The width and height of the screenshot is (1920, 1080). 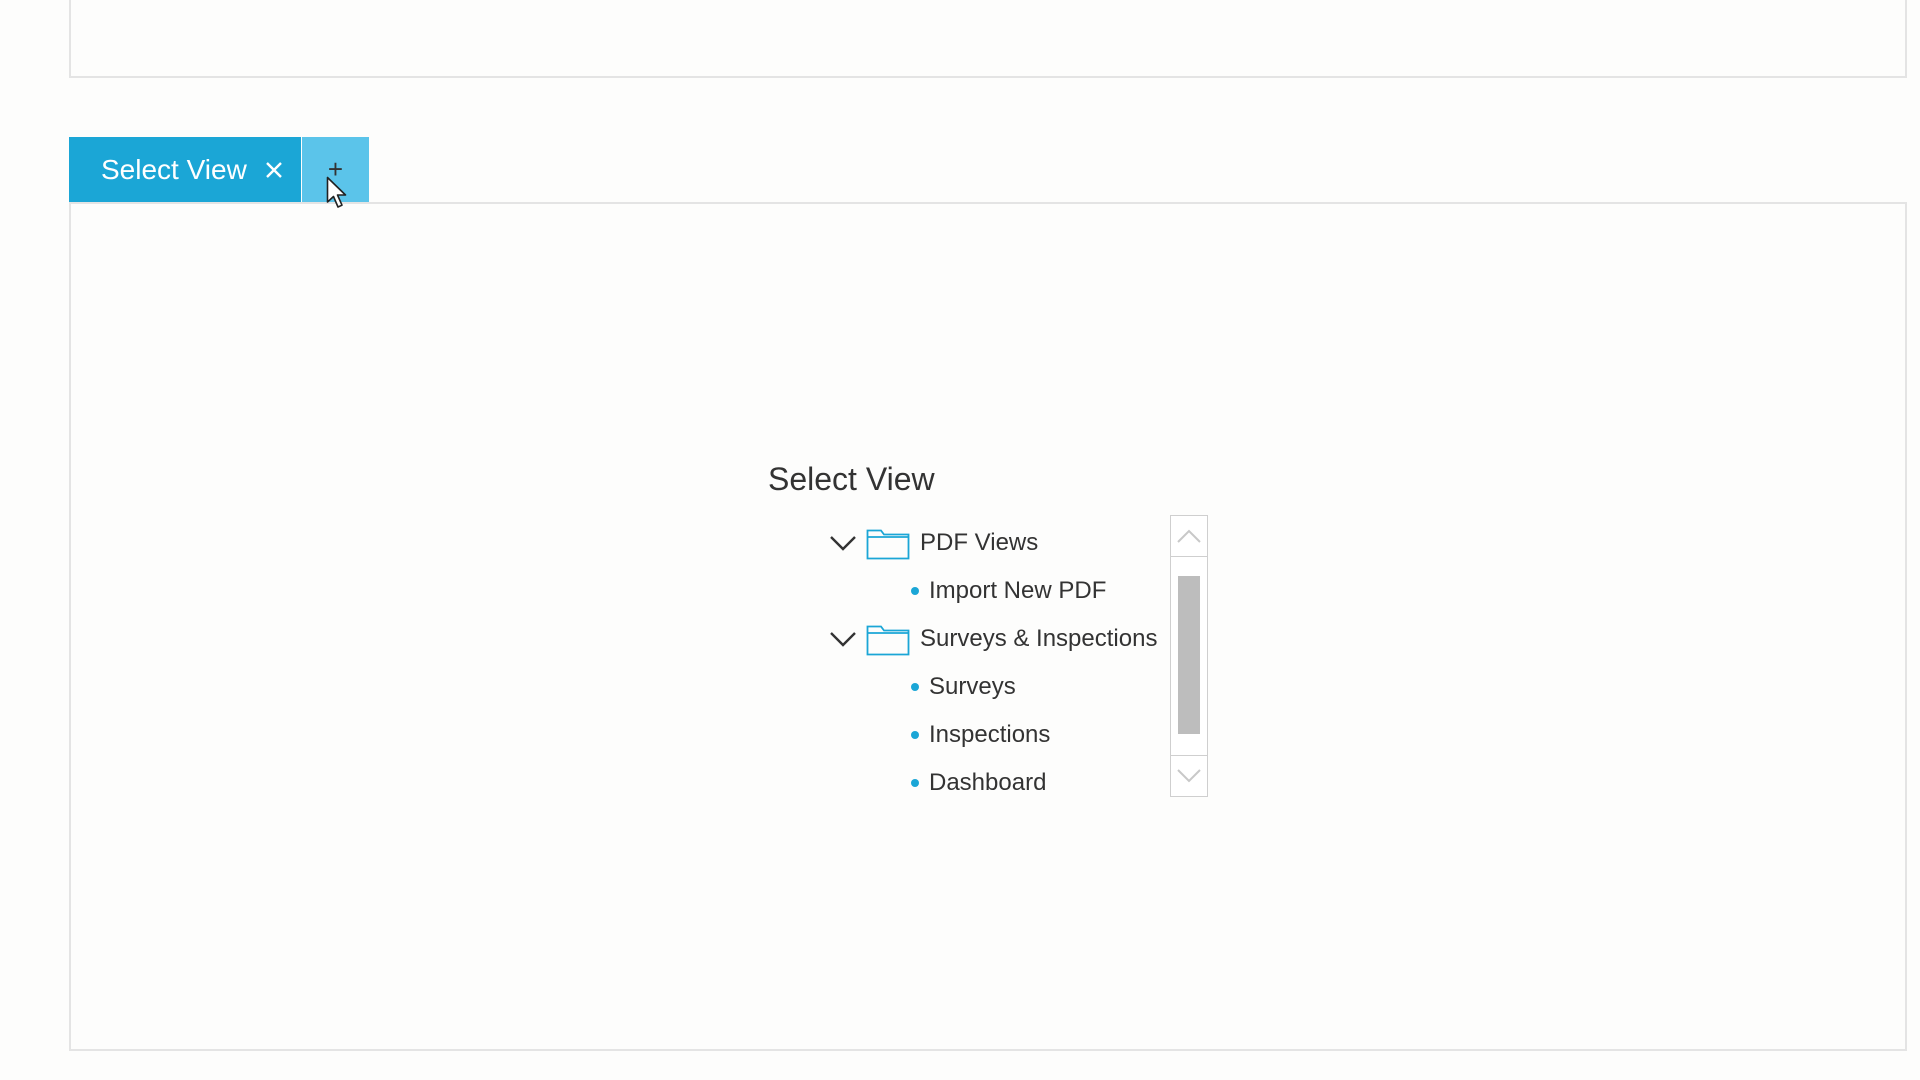 I want to click on tree-scrollbar, so click(x=1189, y=656).